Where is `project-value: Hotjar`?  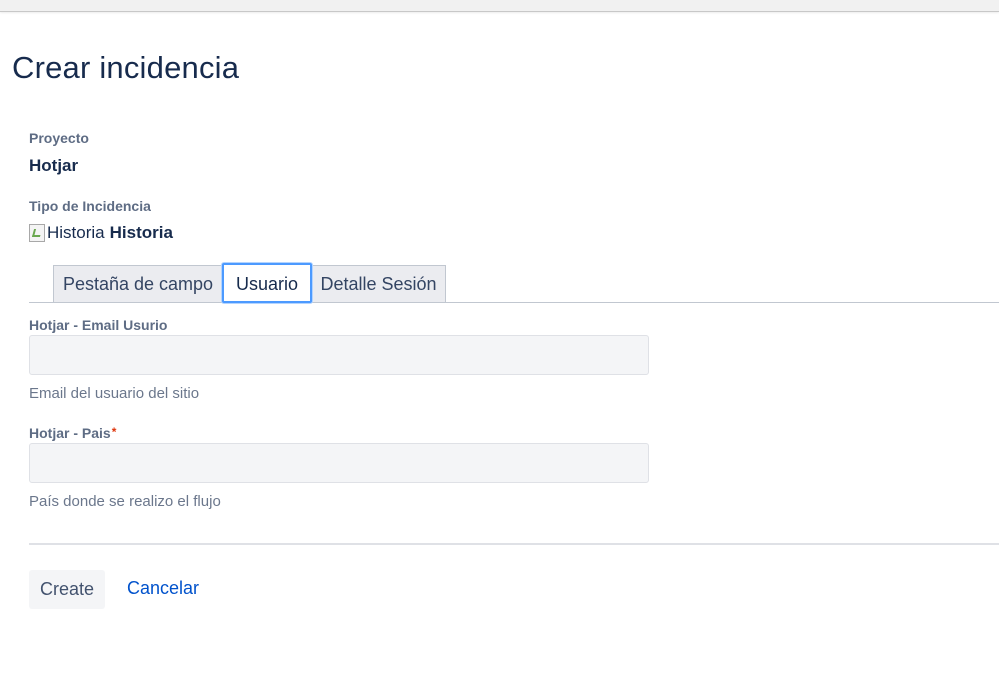 project-value: Hotjar is located at coordinates (54, 165).